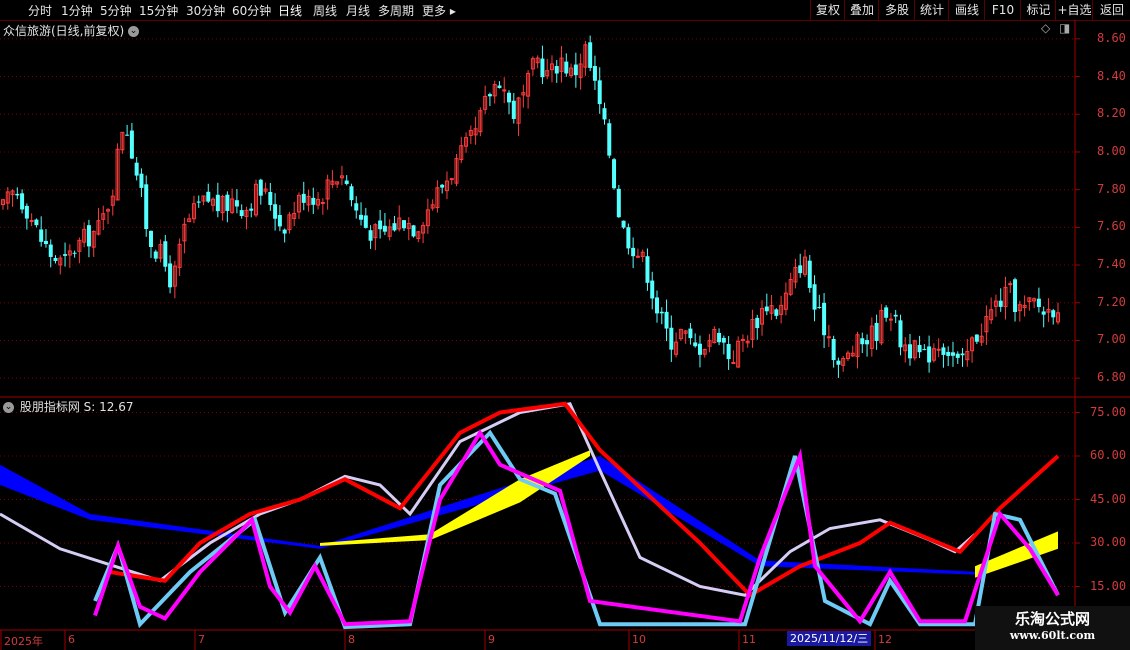 The image size is (1130, 650). What do you see at coordinates (1111, 37) in the screenshot?
I see `price-tick-label: 8.60` at bounding box center [1111, 37].